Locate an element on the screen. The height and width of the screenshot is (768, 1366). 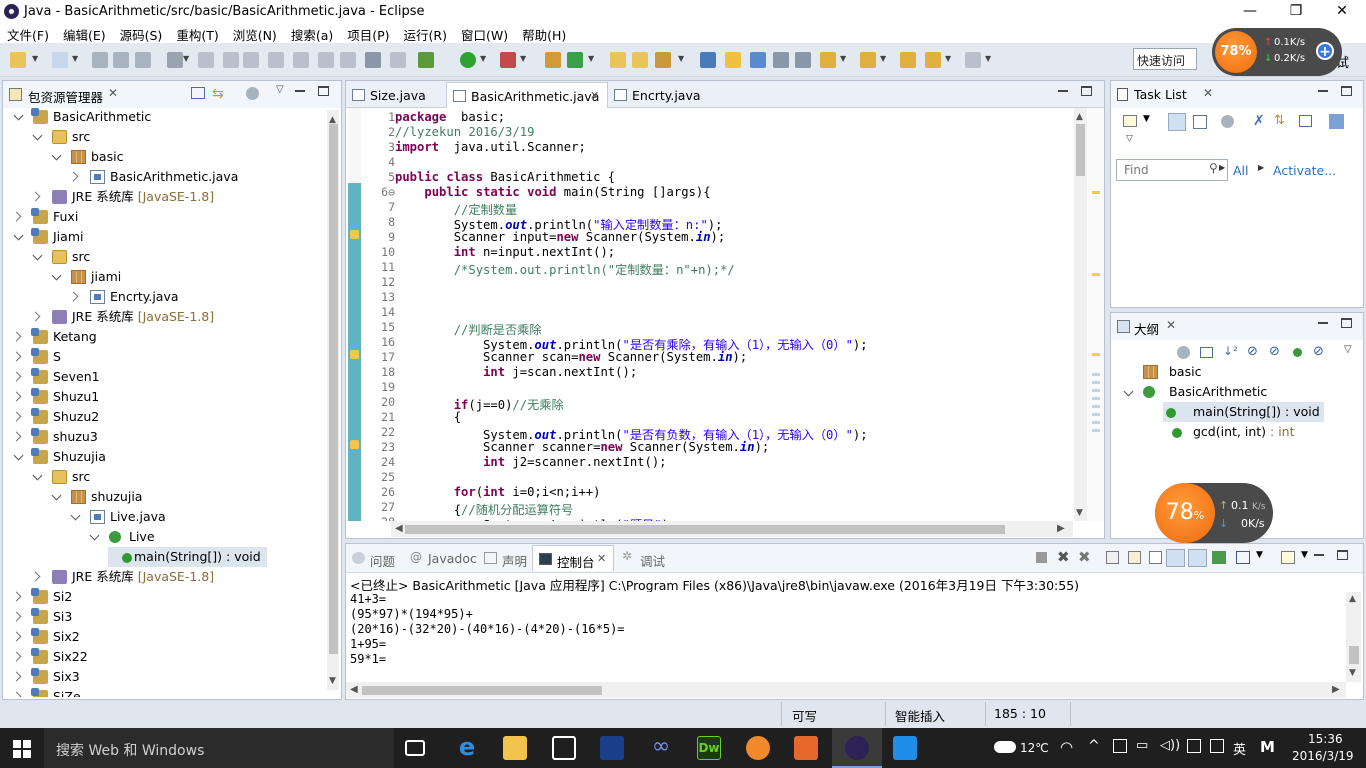
focus-icon is located at coordinates (252, 93).